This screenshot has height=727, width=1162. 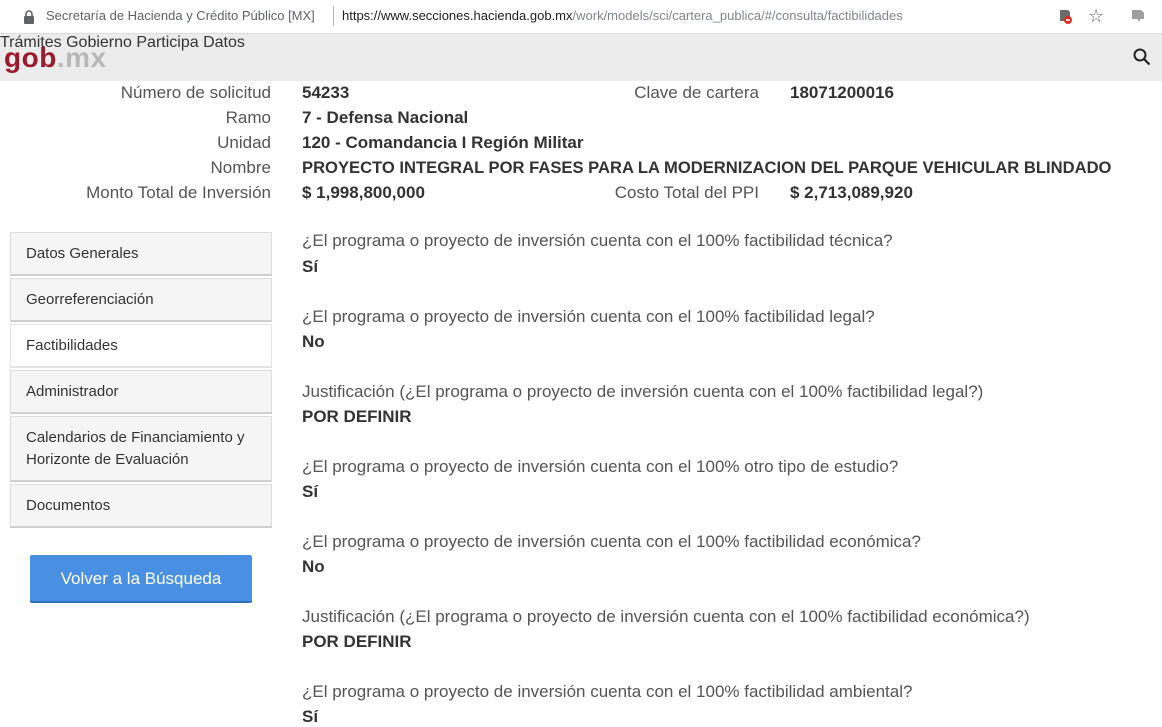 What do you see at coordinates (443, 142) in the screenshot?
I see `unidad-value: 120 - Comandancia I Región Militar` at bounding box center [443, 142].